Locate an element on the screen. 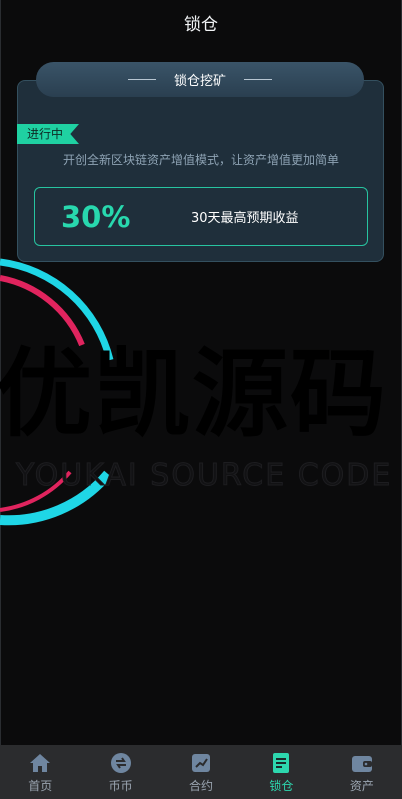 The height and width of the screenshot is (799, 402). card-description: 开创全新区块链资产增值模式，让资产增值更加简单 is located at coordinates (200, 160).